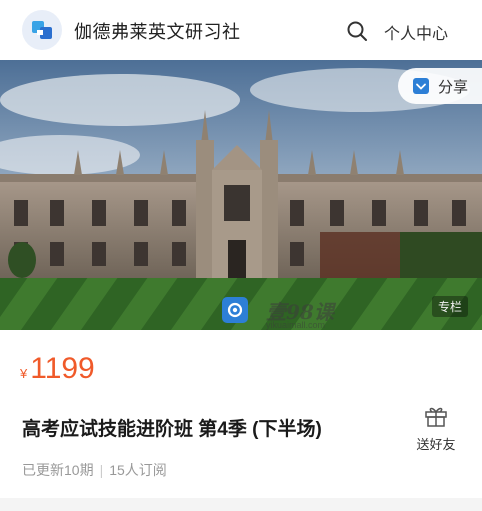 This screenshot has width=482, height=511. What do you see at coordinates (172, 429) in the screenshot?
I see `course-title: 高考应试技能进阶班 第4季 (下半场)` at bounding box center [172, 429].